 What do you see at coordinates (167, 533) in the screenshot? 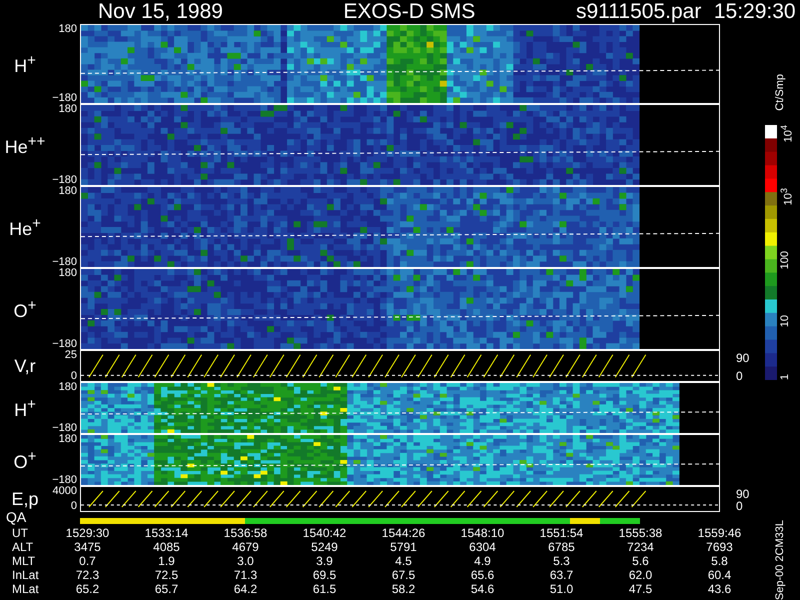
I see `table-cell-text: 1533:14` at bounding box center [167, 533].